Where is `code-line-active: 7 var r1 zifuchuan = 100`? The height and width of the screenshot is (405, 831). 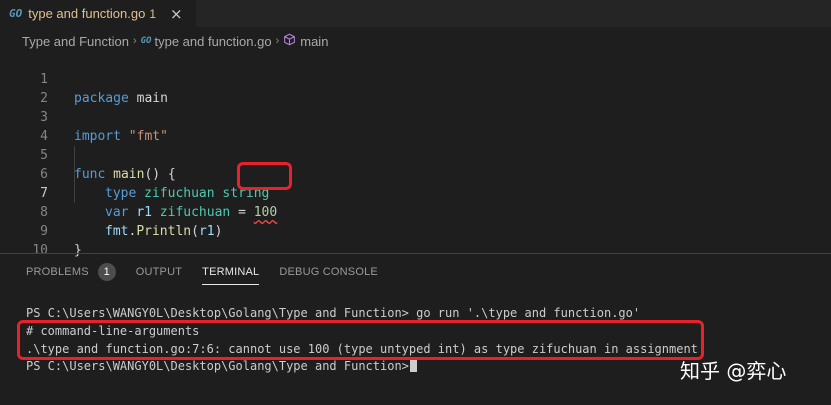
code-line-active: 7 var r1 zifuchuan = 100 is located at coordinates (415, 192).